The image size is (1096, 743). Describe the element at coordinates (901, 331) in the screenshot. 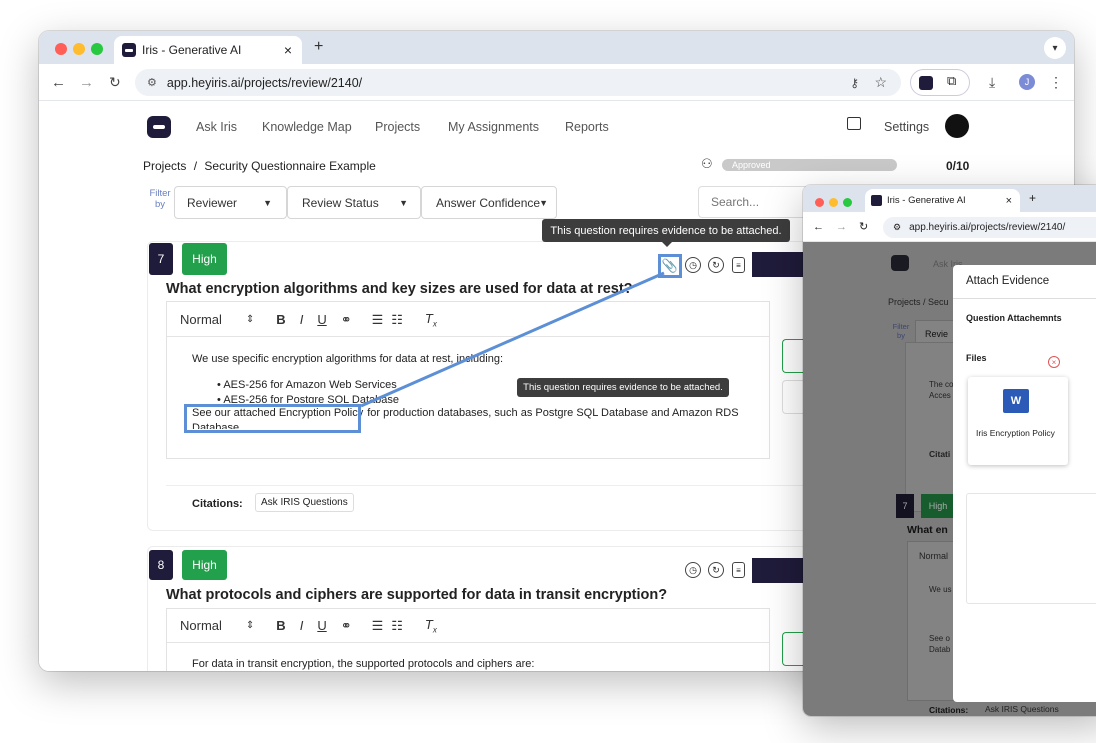

I see `filter-label: Filter by` at that location.